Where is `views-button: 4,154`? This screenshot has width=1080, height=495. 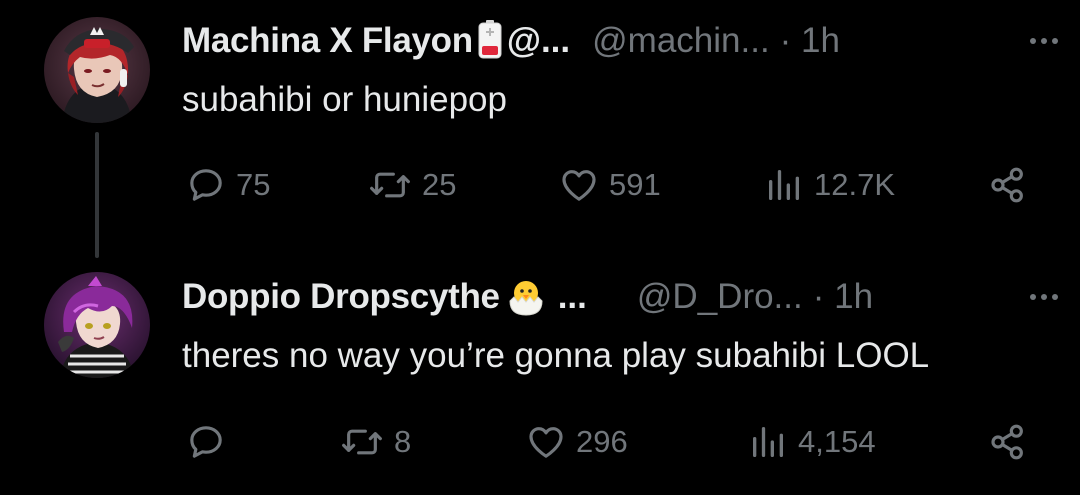
views-button: 4,154 is located at coordinates (812, 442).